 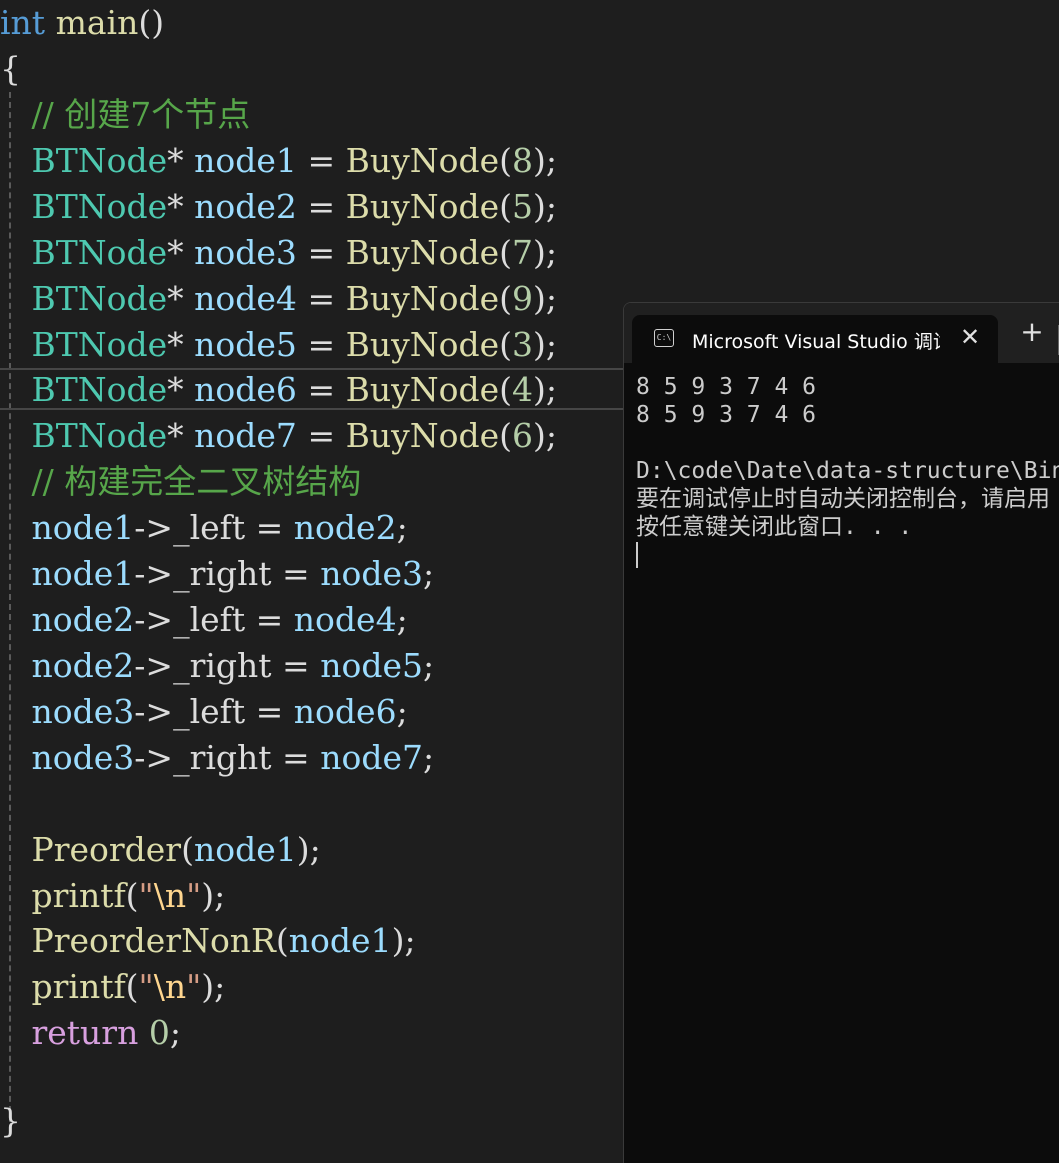 I want to click on number: 5, so click(x=523, y=206).